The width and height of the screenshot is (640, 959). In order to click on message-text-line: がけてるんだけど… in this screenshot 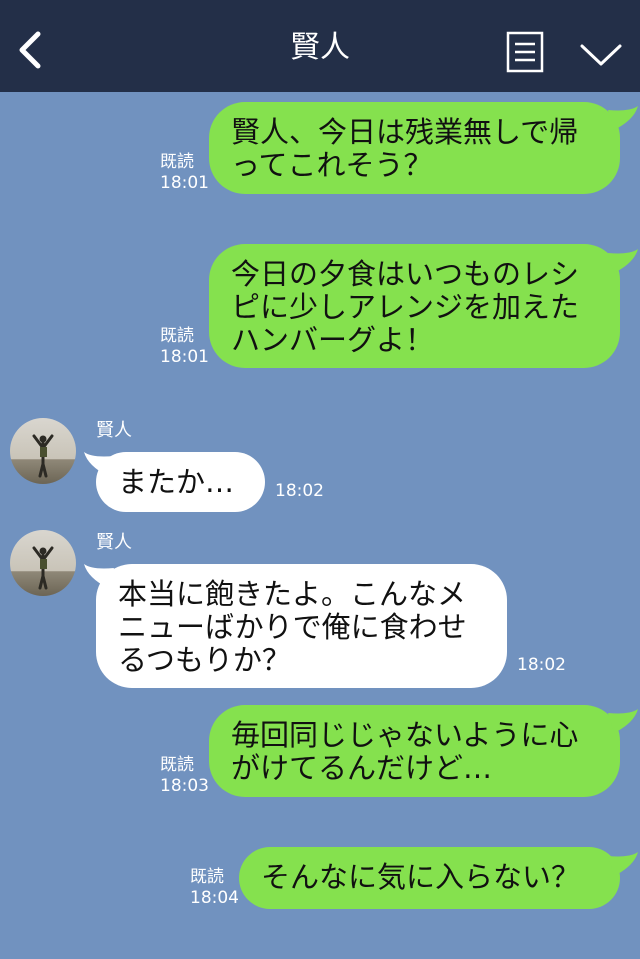, I will do `click(362, 768)`.